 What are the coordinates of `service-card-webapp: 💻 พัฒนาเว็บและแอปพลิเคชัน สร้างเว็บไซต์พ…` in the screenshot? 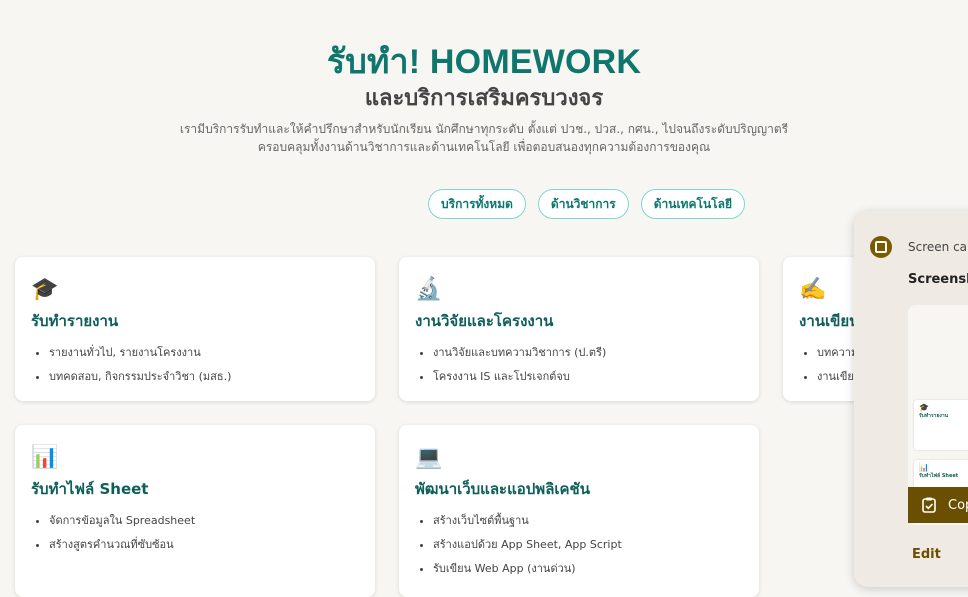 It's located at (579, 511).